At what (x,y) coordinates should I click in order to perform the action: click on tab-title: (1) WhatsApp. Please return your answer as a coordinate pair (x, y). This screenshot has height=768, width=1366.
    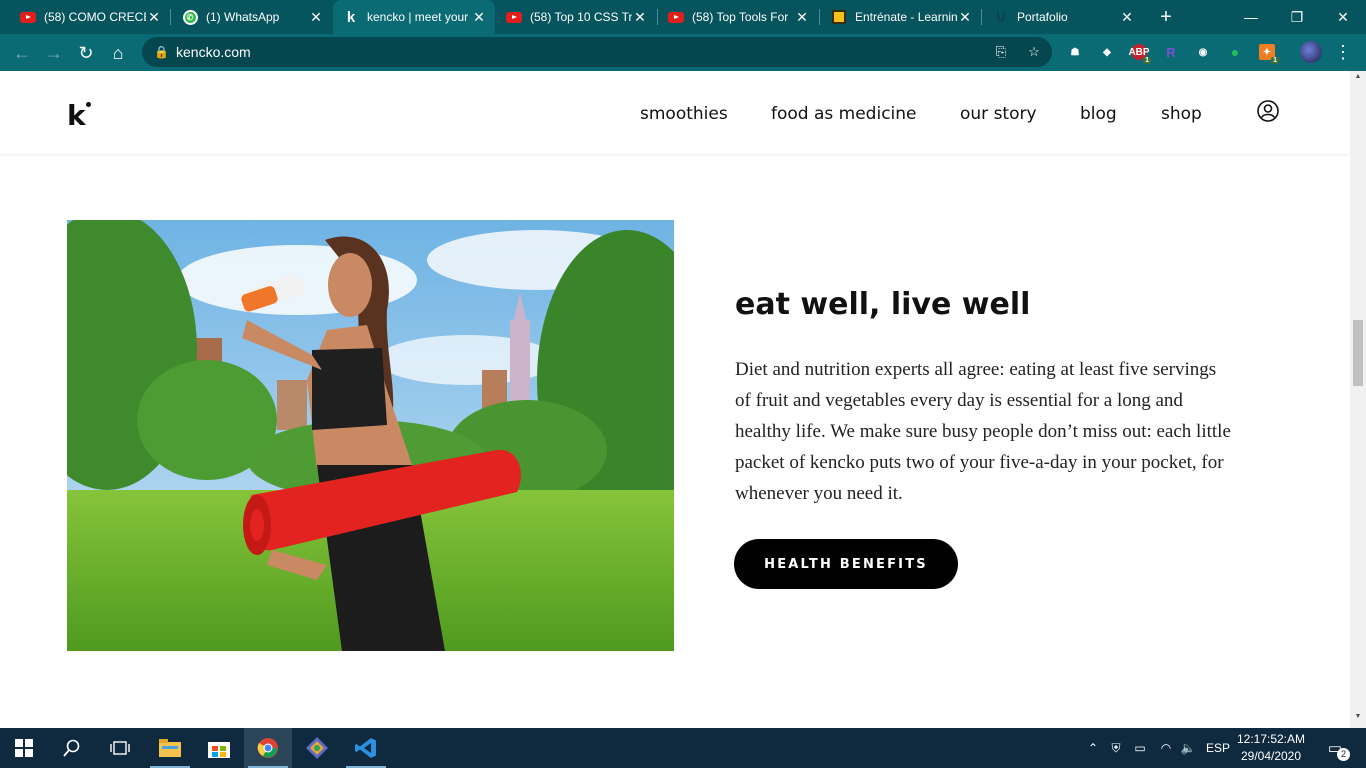
    Looking at the image, I should click on (243, 17).